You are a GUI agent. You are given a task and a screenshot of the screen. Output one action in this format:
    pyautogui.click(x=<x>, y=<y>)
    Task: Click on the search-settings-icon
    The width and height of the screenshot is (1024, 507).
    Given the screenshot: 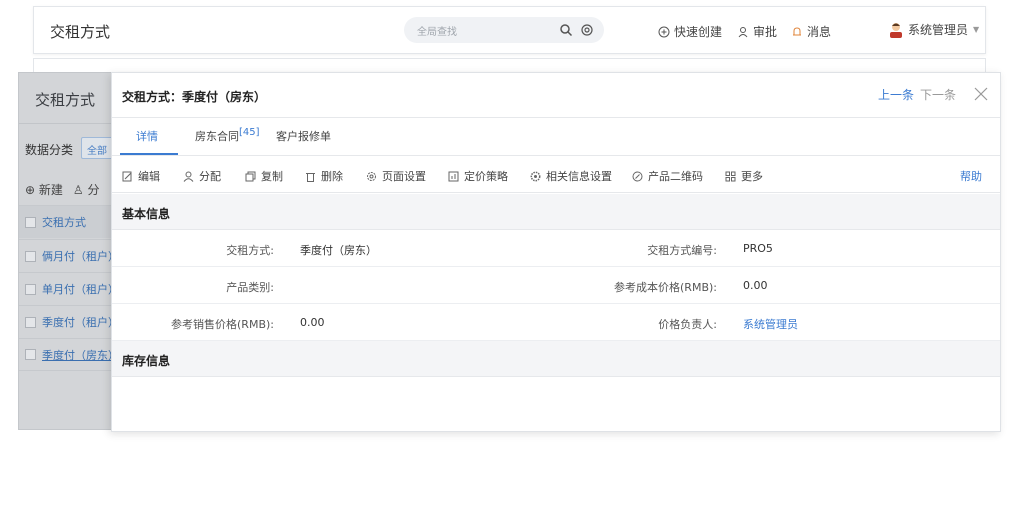 What is the action you would take?
    pyautogui.click(x=587, y=30)
    